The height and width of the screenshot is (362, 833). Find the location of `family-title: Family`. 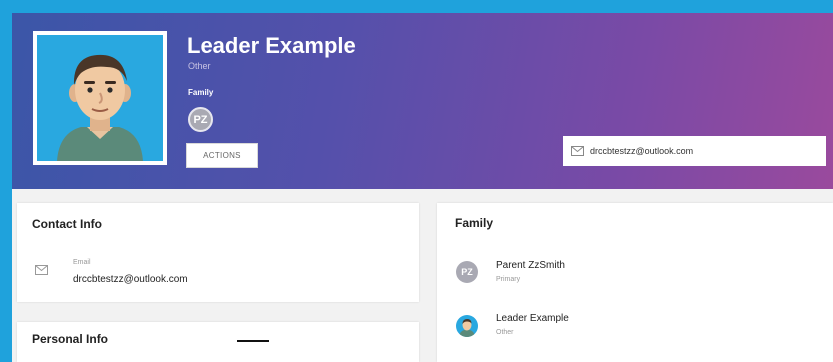

family-title: Family is located at coordinates (474, 223).